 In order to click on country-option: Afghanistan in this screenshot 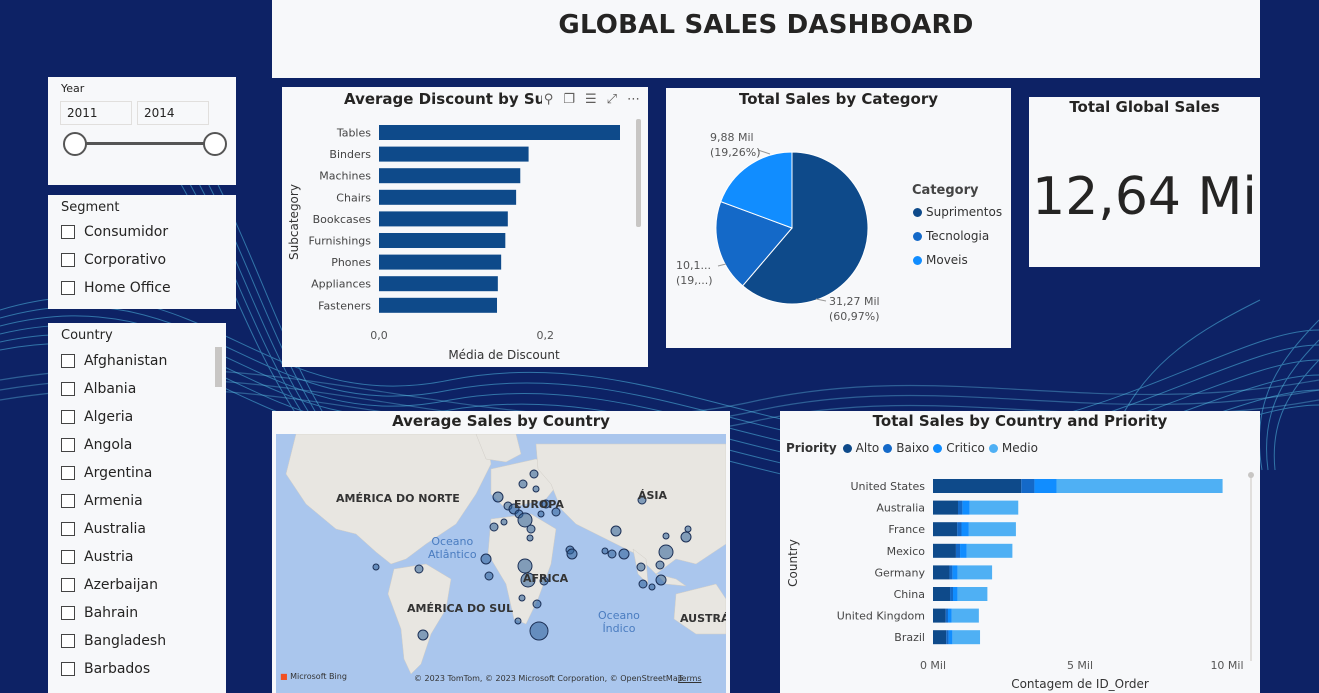, I will do `click(114, 361)`.